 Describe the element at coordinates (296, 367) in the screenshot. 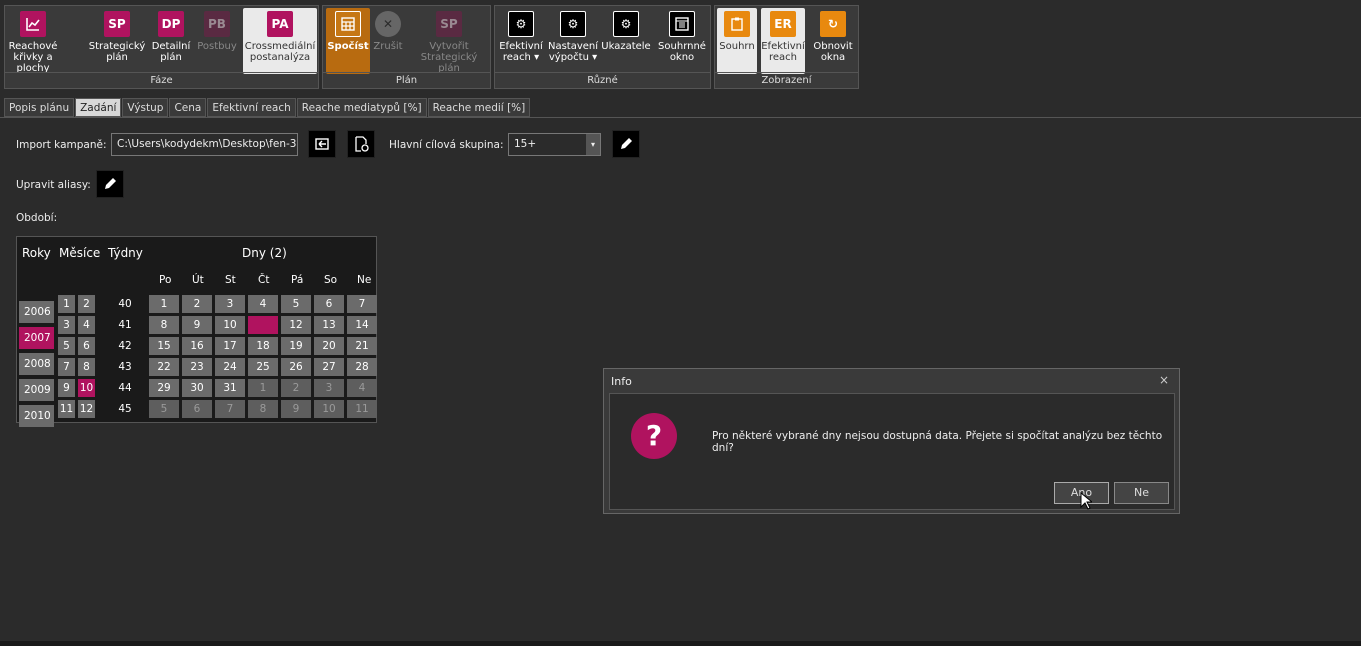

I see `day-cell: 26` at that location.